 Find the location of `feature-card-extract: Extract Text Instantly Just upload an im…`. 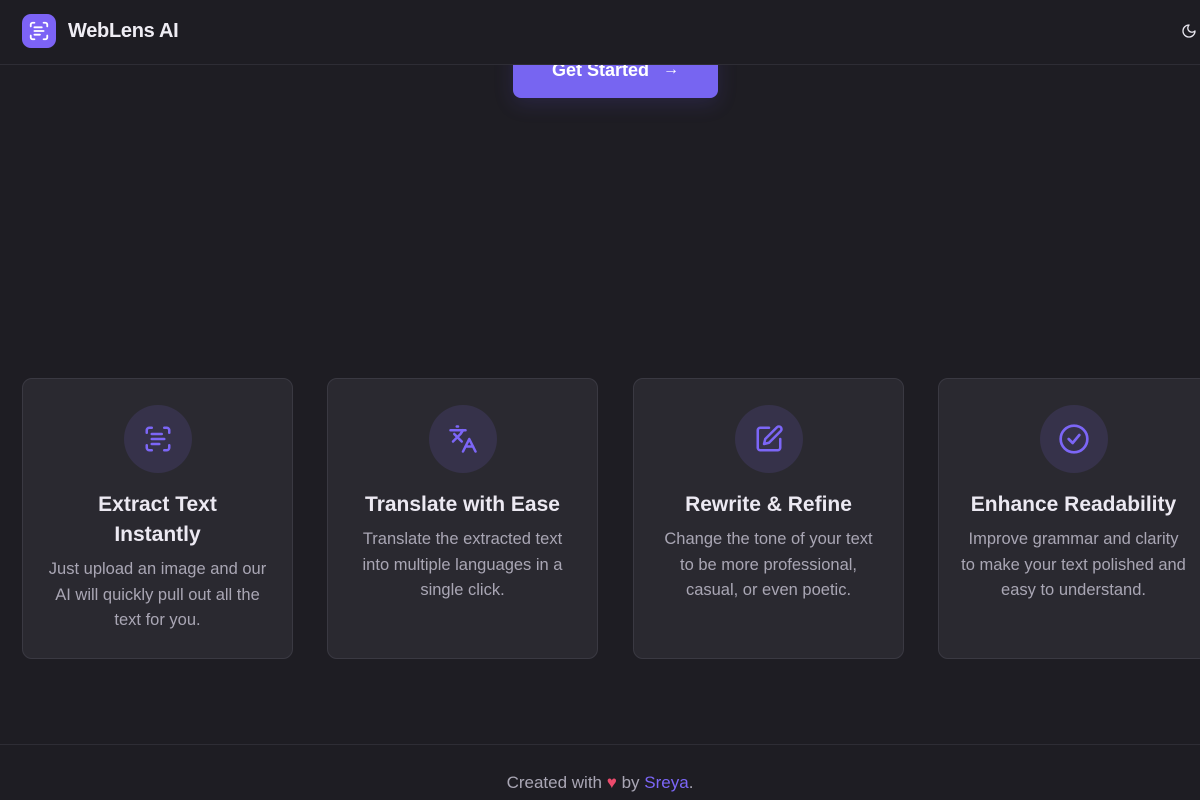

feature-card-extract: Extract Text Instantly Just upload an im… is located at coordinates (157, 518).